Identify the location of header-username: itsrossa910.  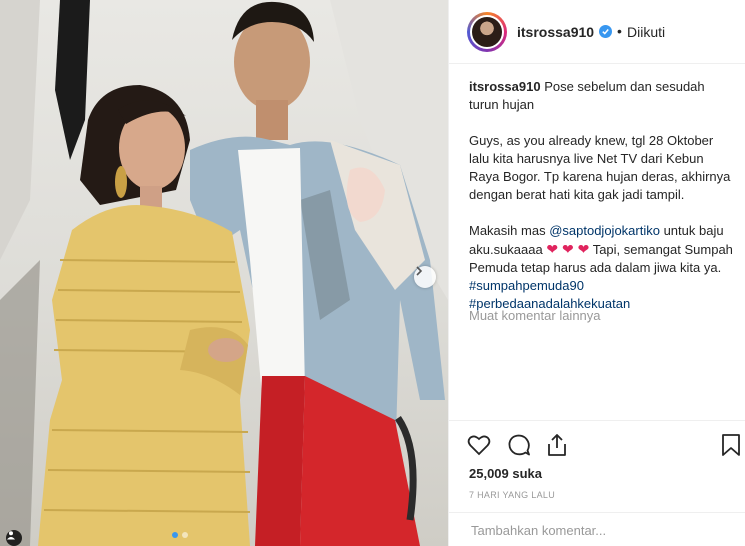
(555, 32).